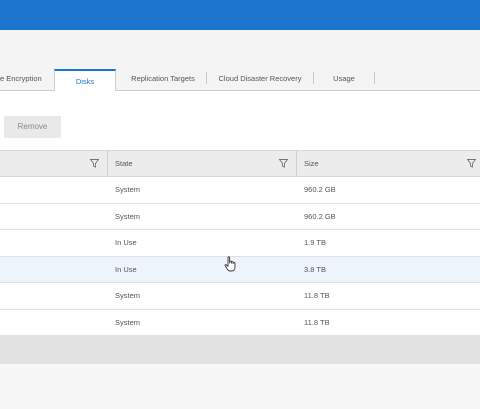  What do you see at coordinates (32, 127) in the screenshot?
I see `remove-button: Remove` at bounding box center [32, 127].